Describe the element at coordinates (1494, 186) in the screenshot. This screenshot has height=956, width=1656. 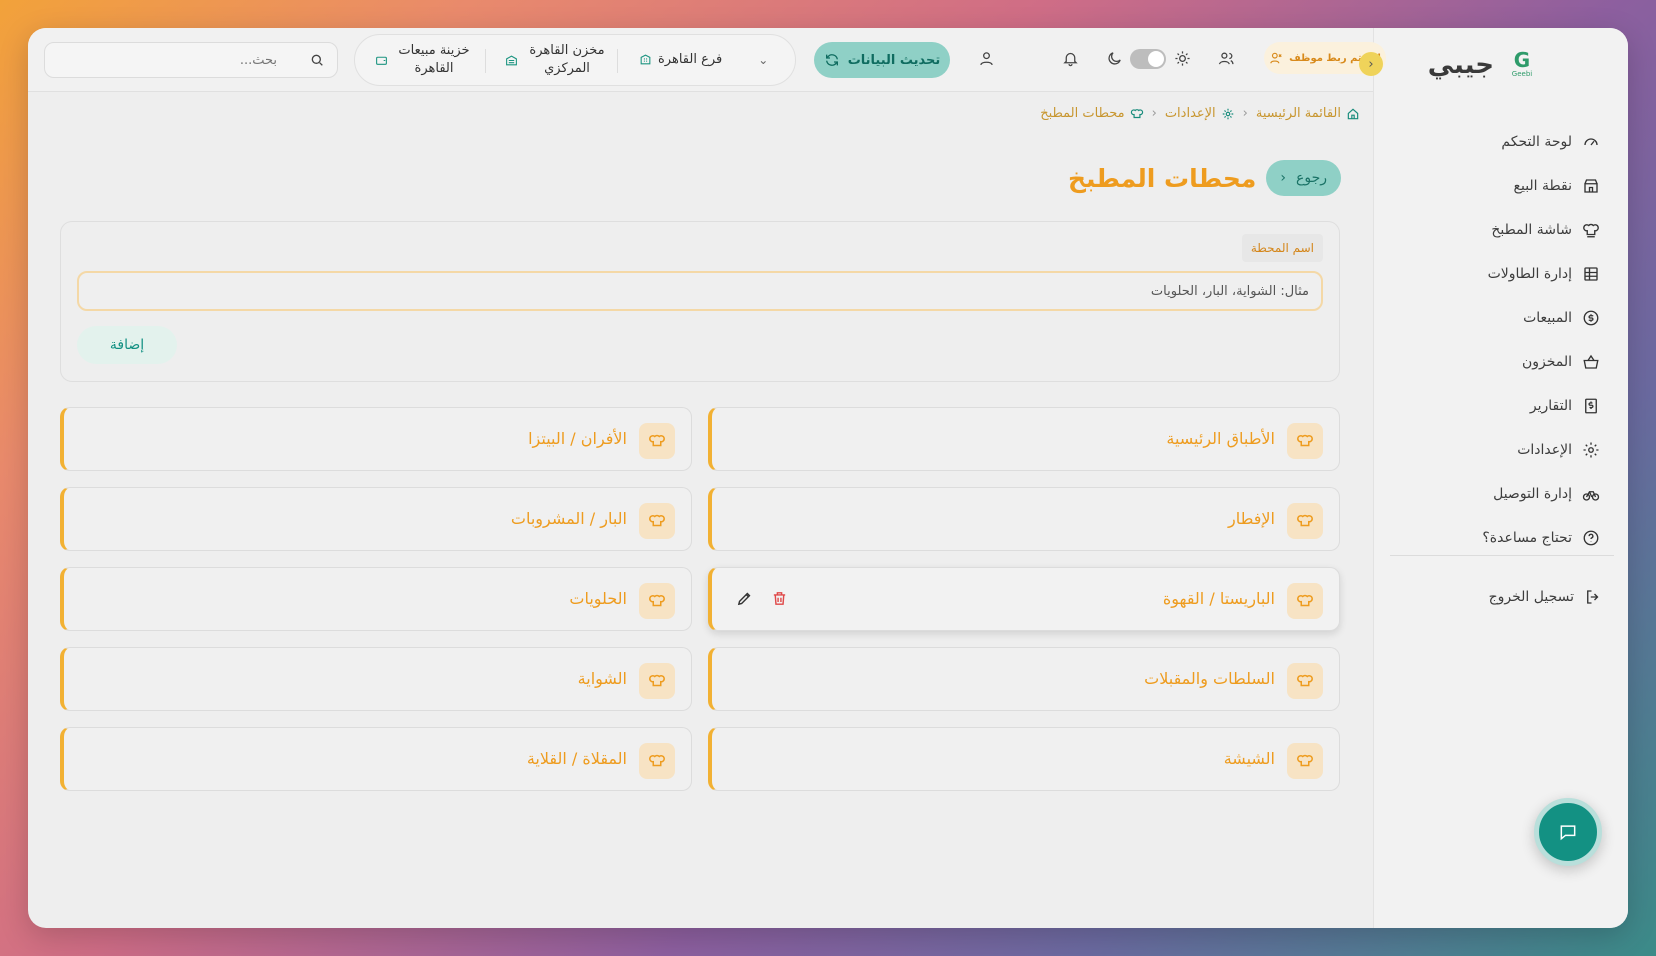
I see `sidebar-item-pos: نقطة البيع` at that location.